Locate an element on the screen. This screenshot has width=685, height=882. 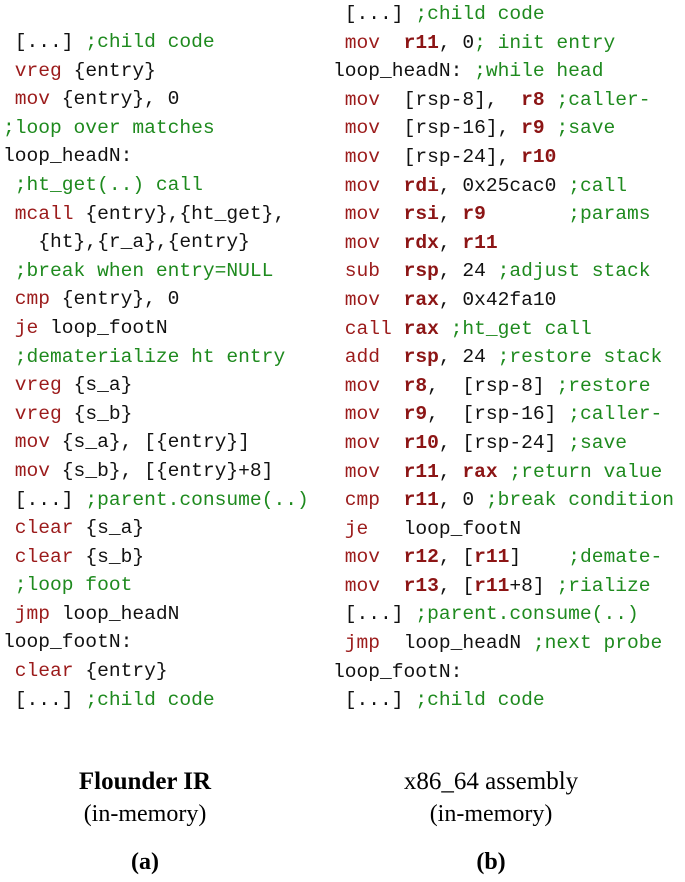
code-line: mov [rsp-16], r9 ;save is located at coordinates (503, 128).